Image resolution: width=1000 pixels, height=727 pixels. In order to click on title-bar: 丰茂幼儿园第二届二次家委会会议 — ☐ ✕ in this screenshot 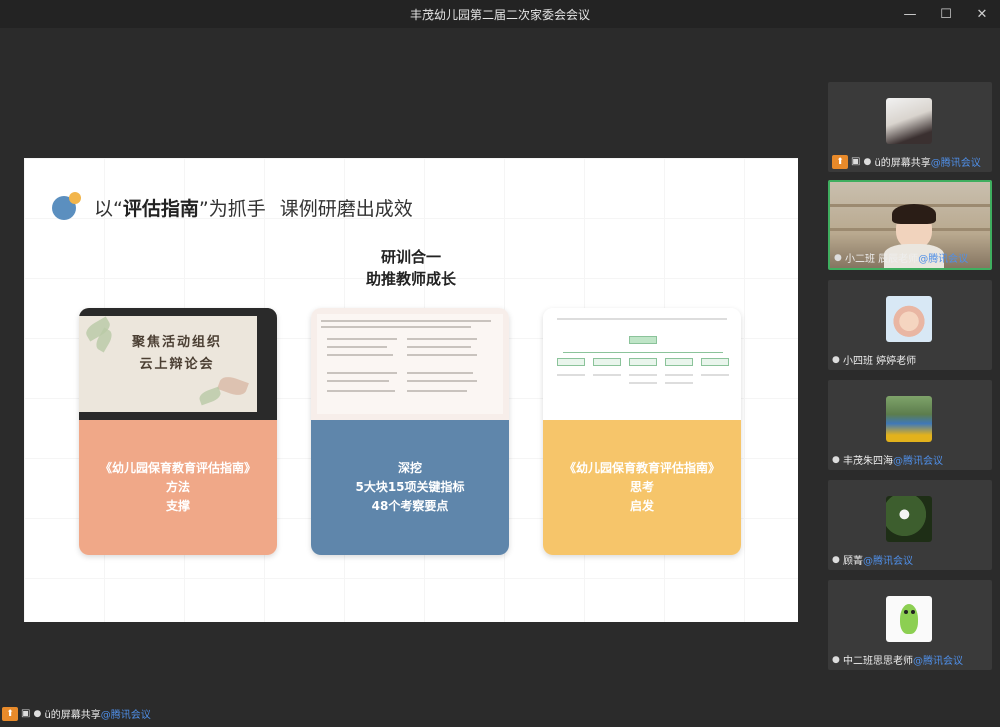, I will do `click(500, 14)`.